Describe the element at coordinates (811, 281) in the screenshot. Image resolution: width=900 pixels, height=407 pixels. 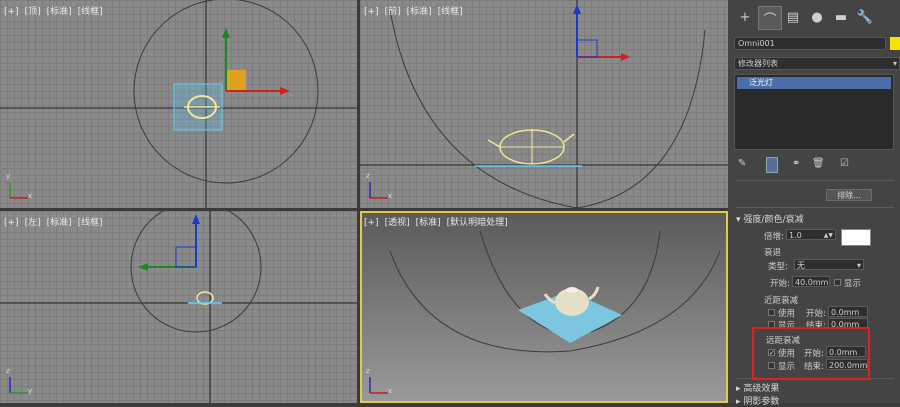
I see `decay-start-spinner: 40.0mm` at that location.